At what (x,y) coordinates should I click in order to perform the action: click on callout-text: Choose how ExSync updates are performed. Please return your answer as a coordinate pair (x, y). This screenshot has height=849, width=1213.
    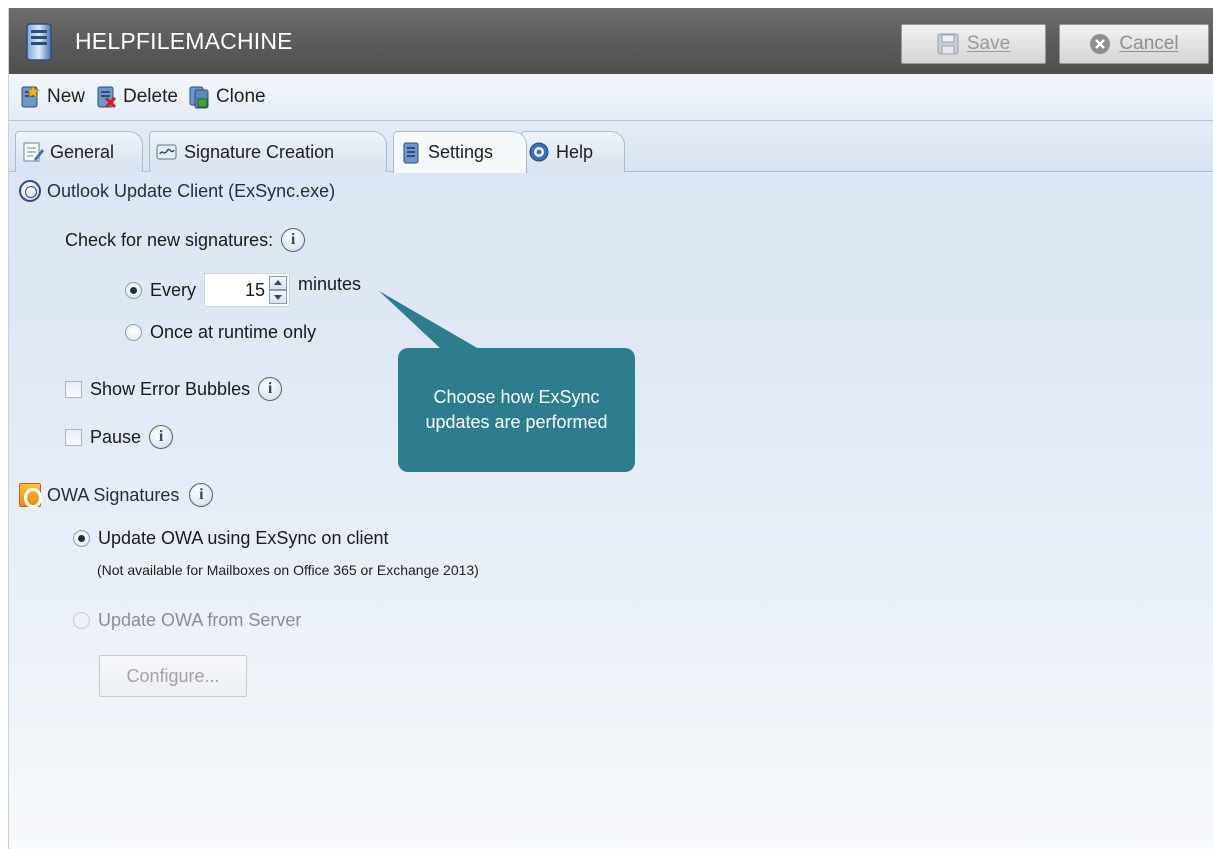
    Looking at the image, I should click on (516, 409).